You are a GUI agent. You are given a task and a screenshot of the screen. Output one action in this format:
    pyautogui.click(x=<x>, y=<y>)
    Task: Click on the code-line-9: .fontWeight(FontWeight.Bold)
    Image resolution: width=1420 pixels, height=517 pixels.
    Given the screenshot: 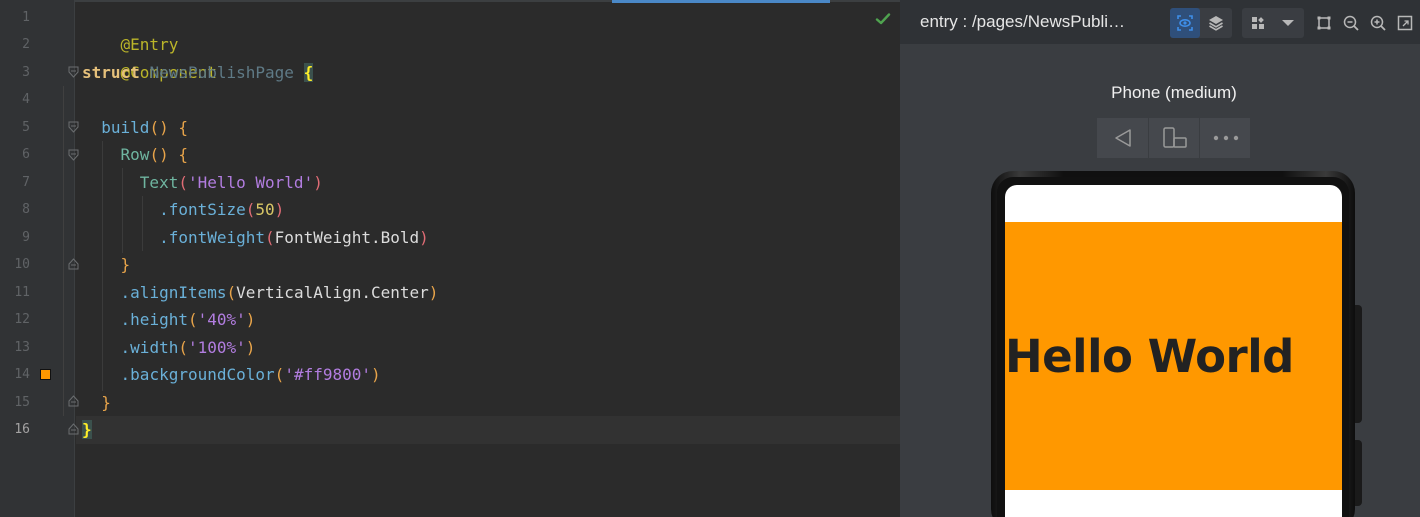 What is the action you would take?
    pyautogui.click(x=255, y=238)
    